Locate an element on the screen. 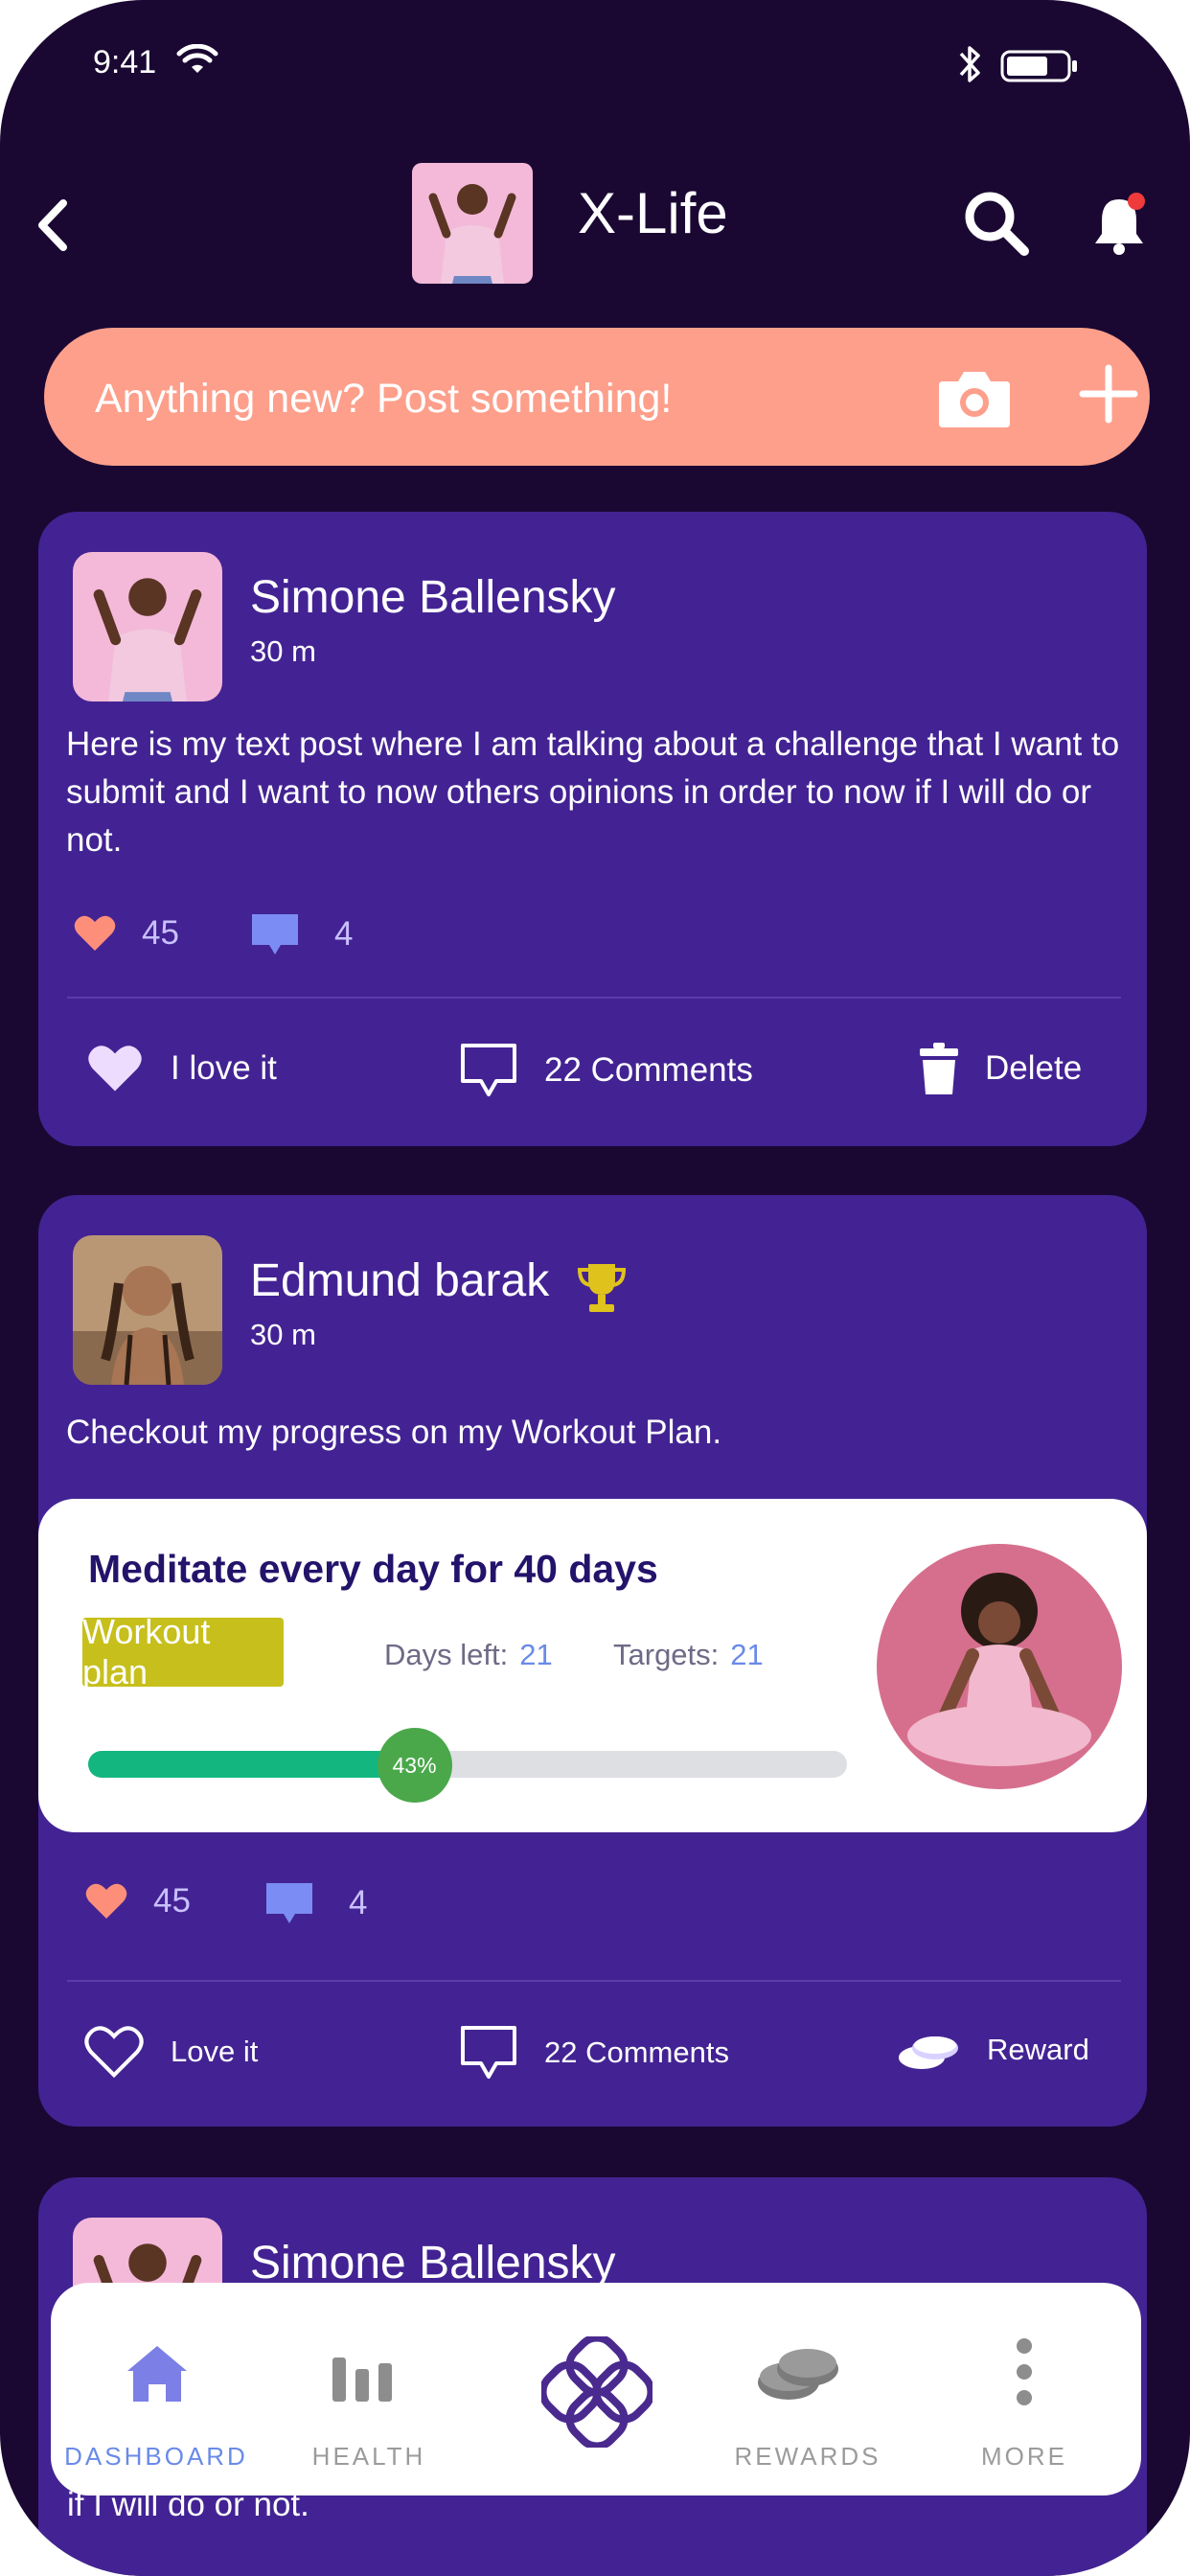  progress-fill is located at coordinates (251, 1764).